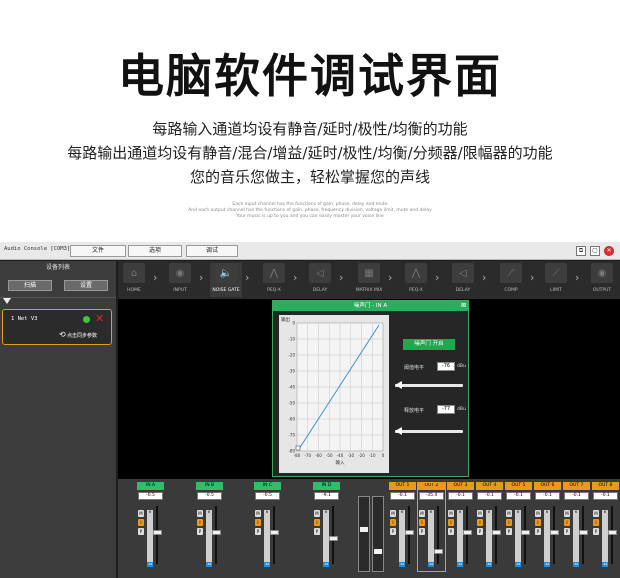 This screenshot has width=620, height=578. Describe the element at coordinates (429, 385) in the screenshot. I see `threshold-slider` at that location.